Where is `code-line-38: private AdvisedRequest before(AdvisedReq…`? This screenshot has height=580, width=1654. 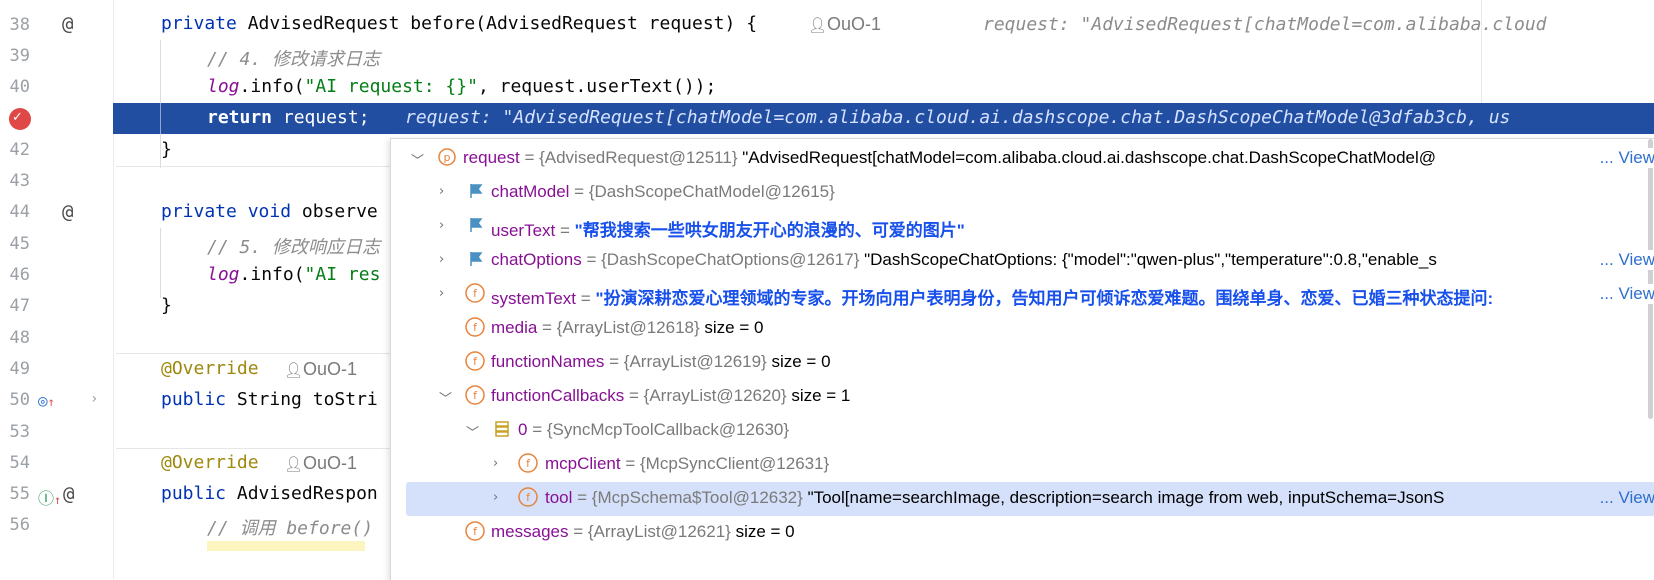 code-line-38: private AdvisedRequest before(AdvisedReq… is located at coordinates (459, 23).